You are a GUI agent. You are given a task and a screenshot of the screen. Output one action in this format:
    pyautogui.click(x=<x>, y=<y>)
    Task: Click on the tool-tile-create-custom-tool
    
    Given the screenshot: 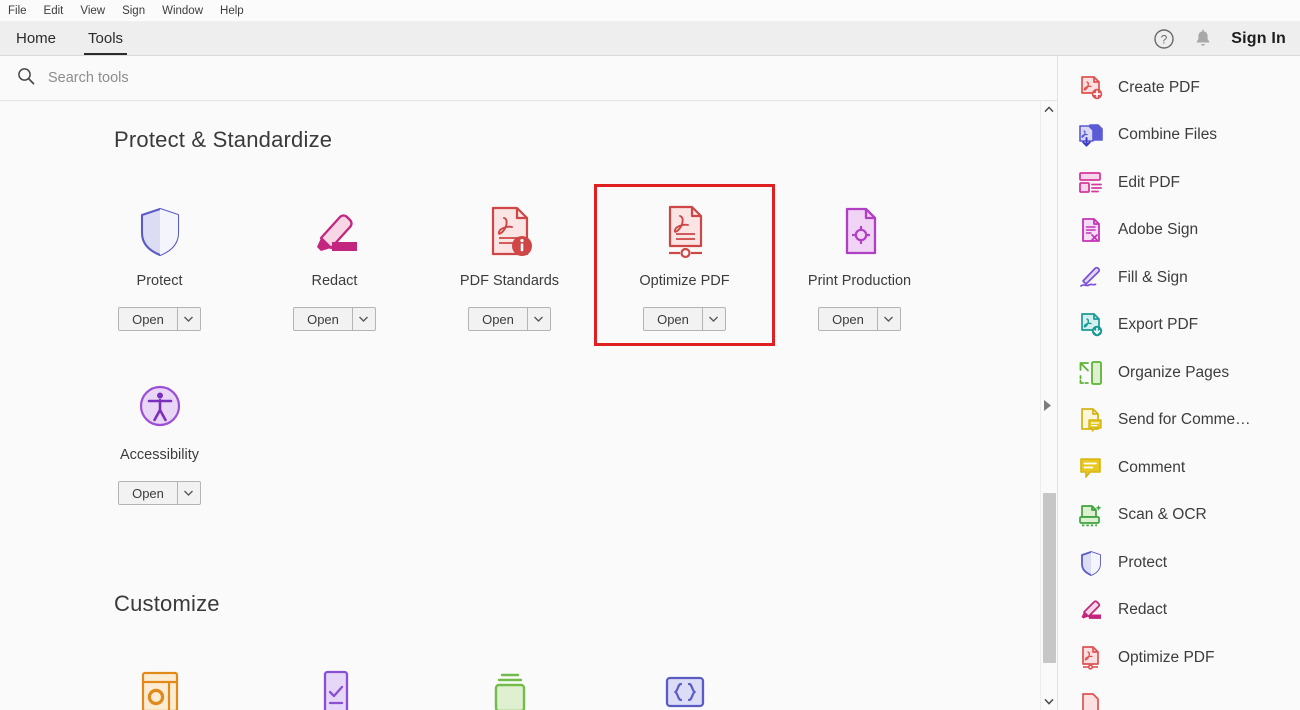 What is the action you would take?
    pyautogui.click(x=159, y=678)
    